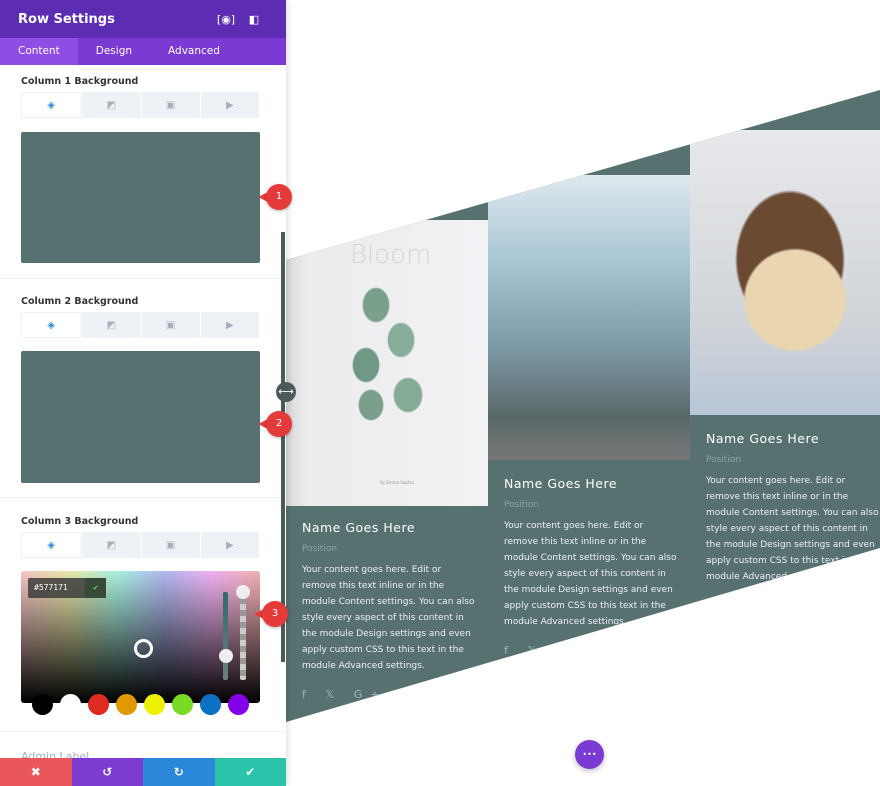 Image resolution: width=880 pixels, height=786 pixels. What do you see at coordinates (114, 51) in the screenshot?
I see `tab-design: Design` at bounding box center [114, 51].